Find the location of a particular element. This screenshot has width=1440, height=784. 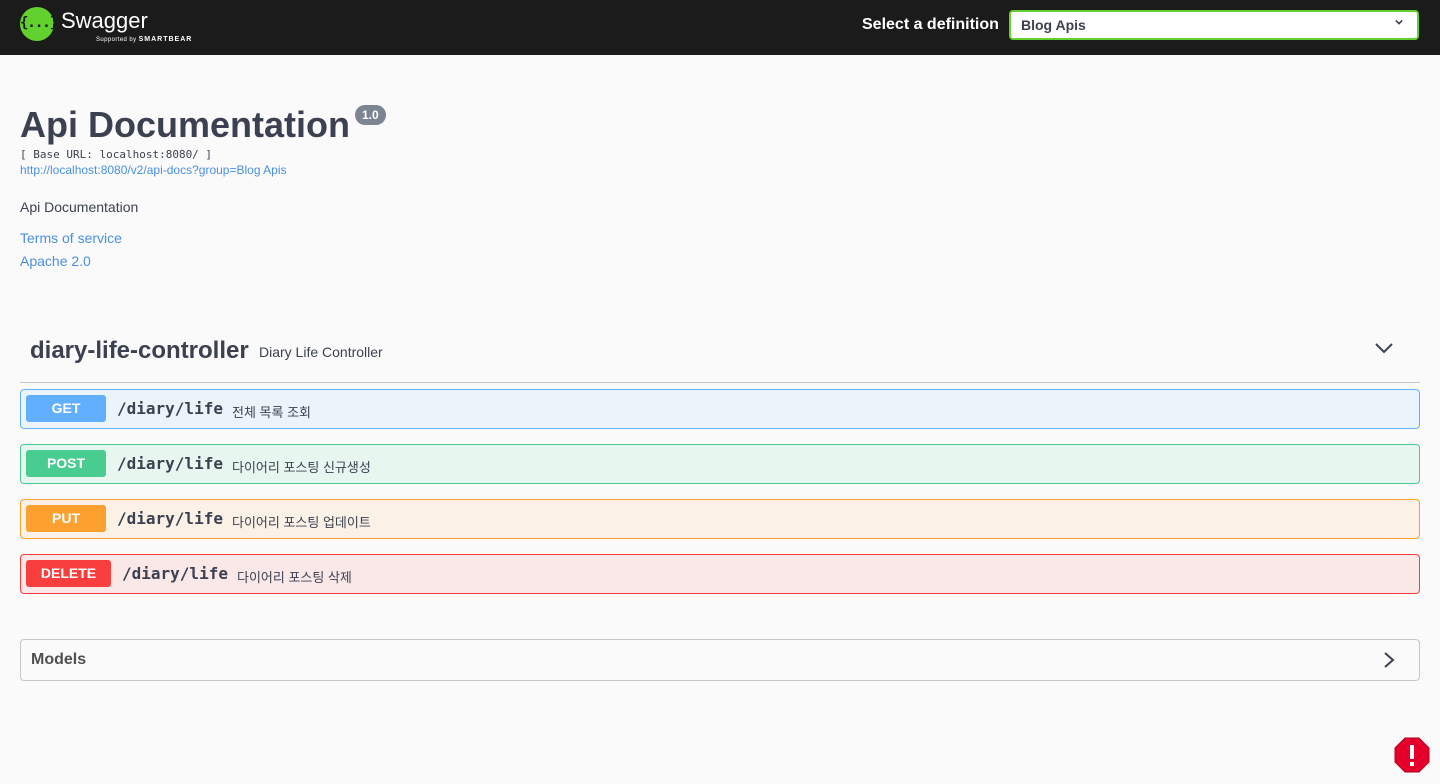

swagger-logo-subtitle: Supported by SMARTBEAR is located at coordinates (144, 39).